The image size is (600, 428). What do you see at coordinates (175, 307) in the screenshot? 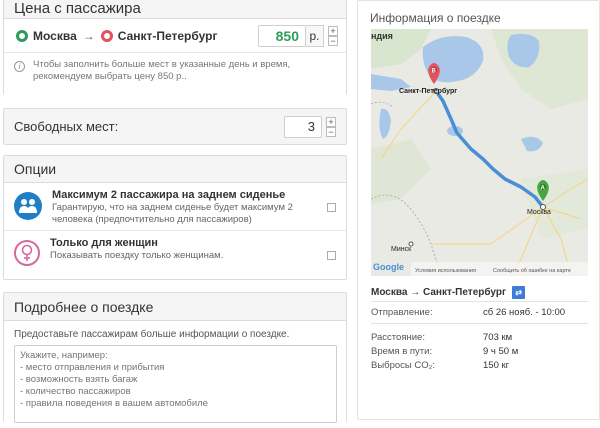
I see `details-header: Подробнее о поездке` at bounding box center [175, 307].